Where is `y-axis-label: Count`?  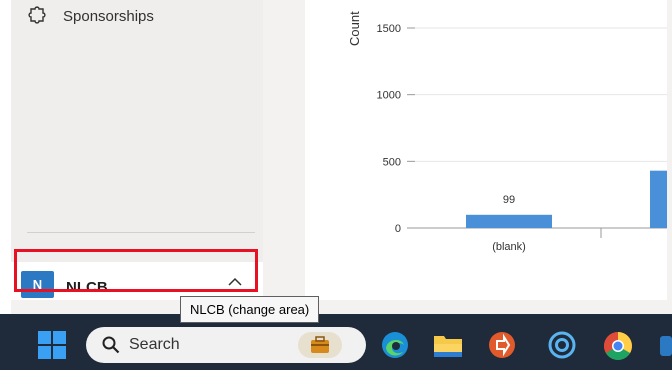 y-axis-label: Count is located at coordinates (354, 28).